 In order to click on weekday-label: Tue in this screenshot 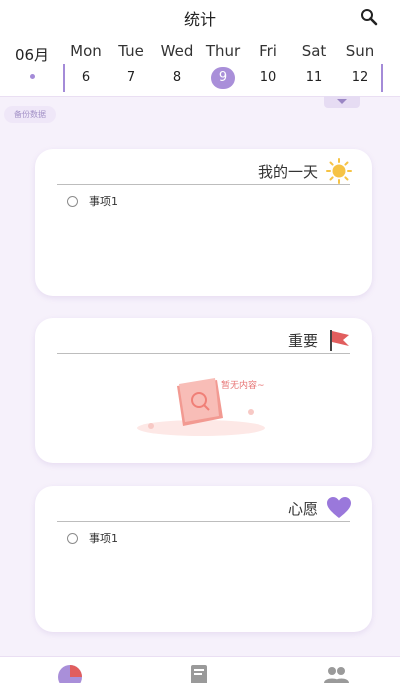, I will do `click(131, 51)`.